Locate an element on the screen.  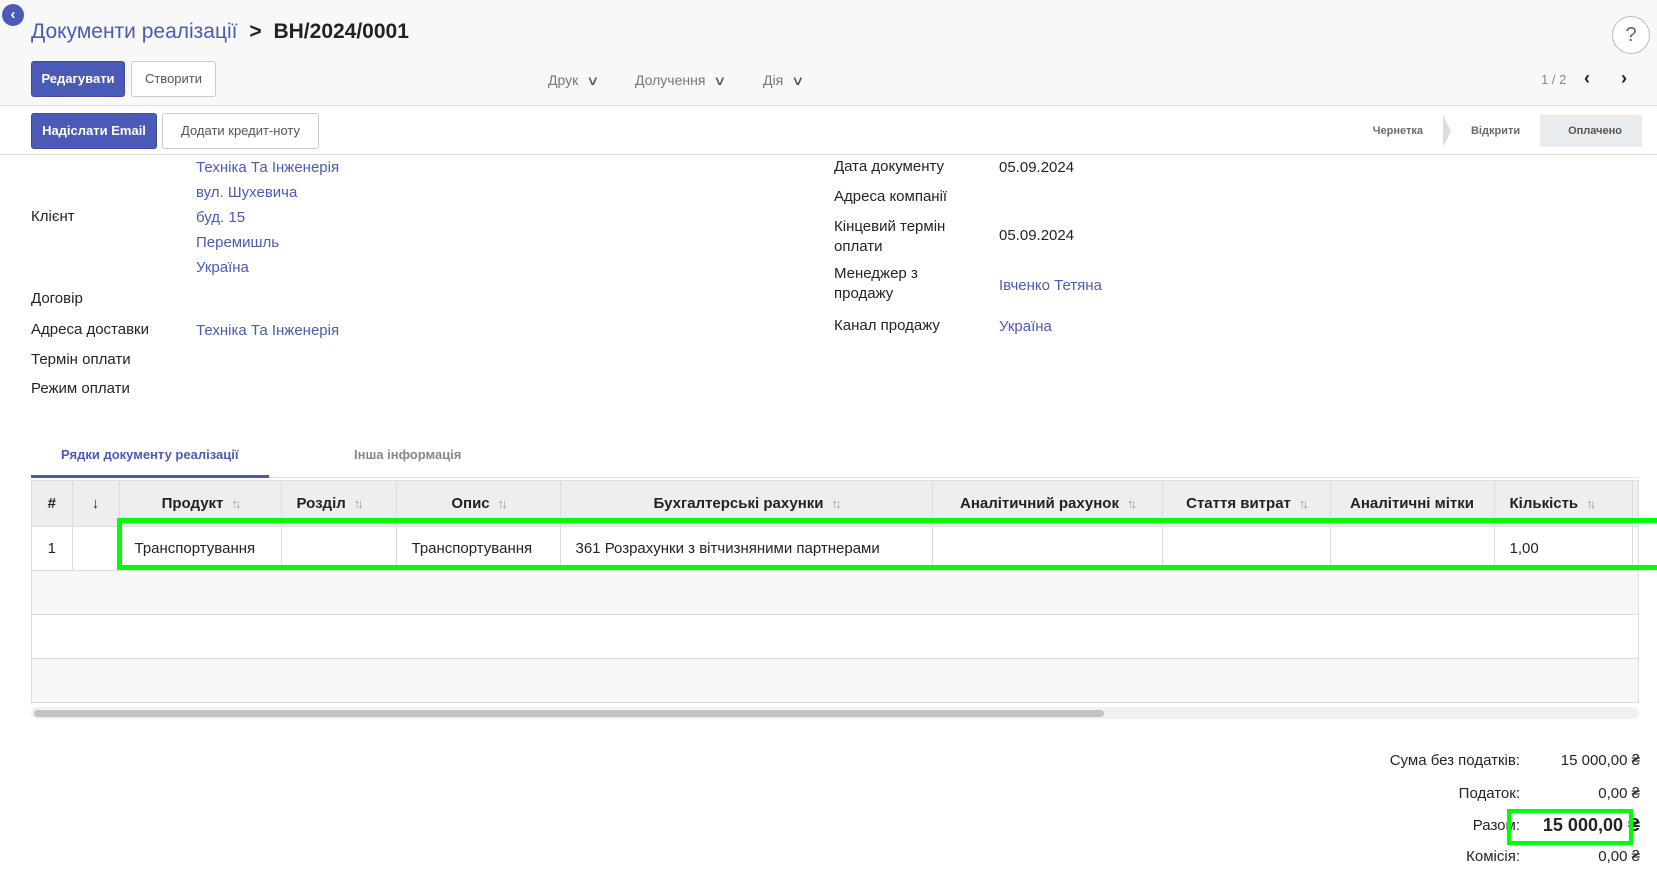
col-analytic-account-header: Аналітичний рахунок ↑↓ is located at coordinates (1047, 504).